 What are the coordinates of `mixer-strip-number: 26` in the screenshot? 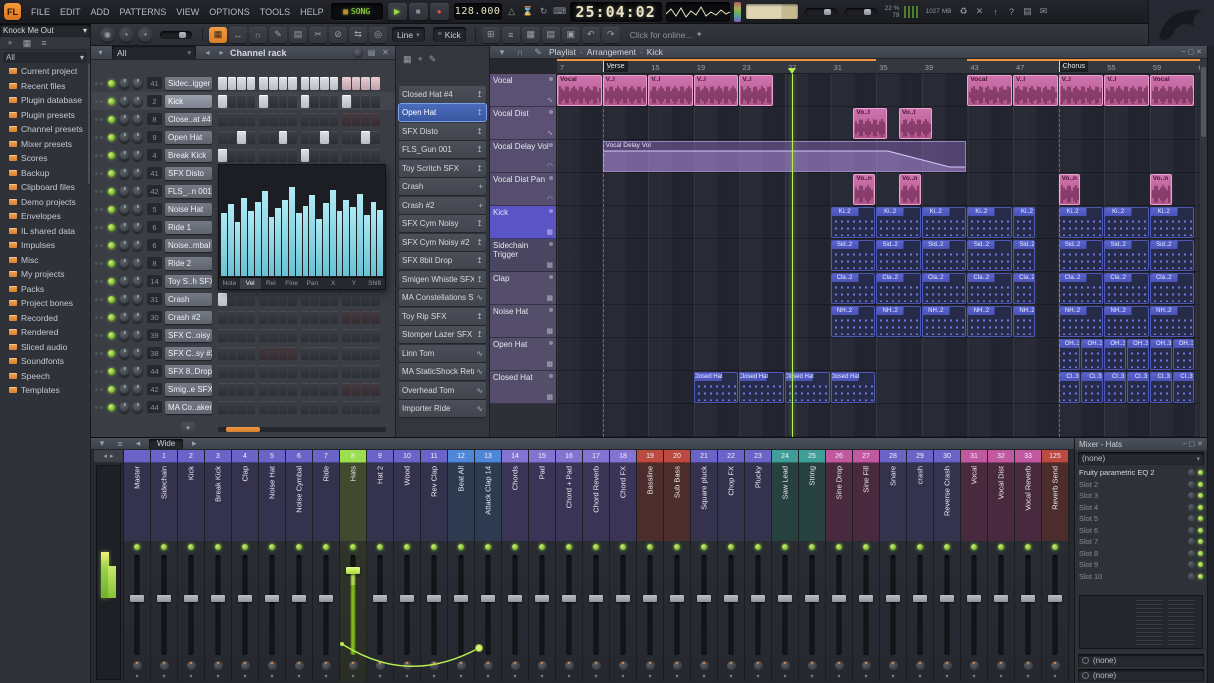 It's located at (839, 456).